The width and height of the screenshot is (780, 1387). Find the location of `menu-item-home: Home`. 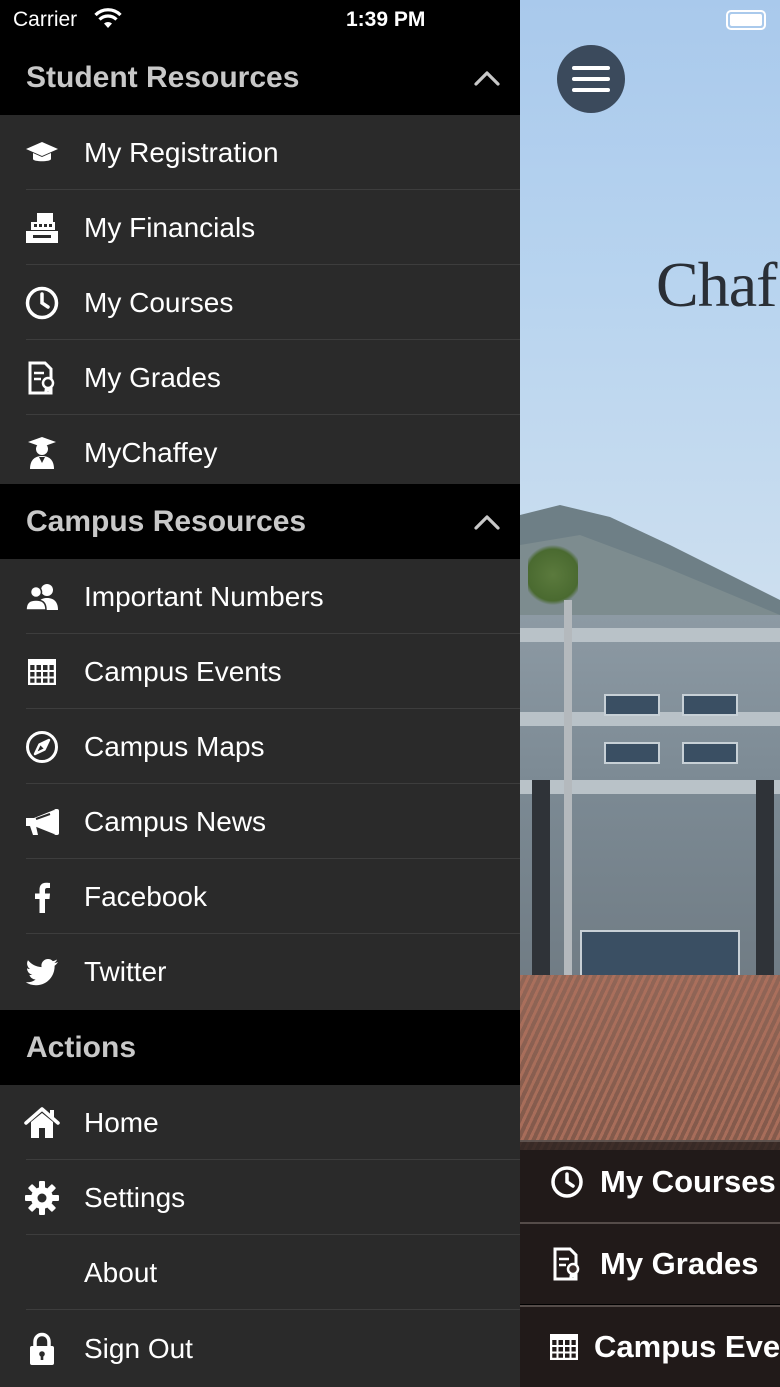

menu-item-home: Home is located at coordinates (260, 1122).